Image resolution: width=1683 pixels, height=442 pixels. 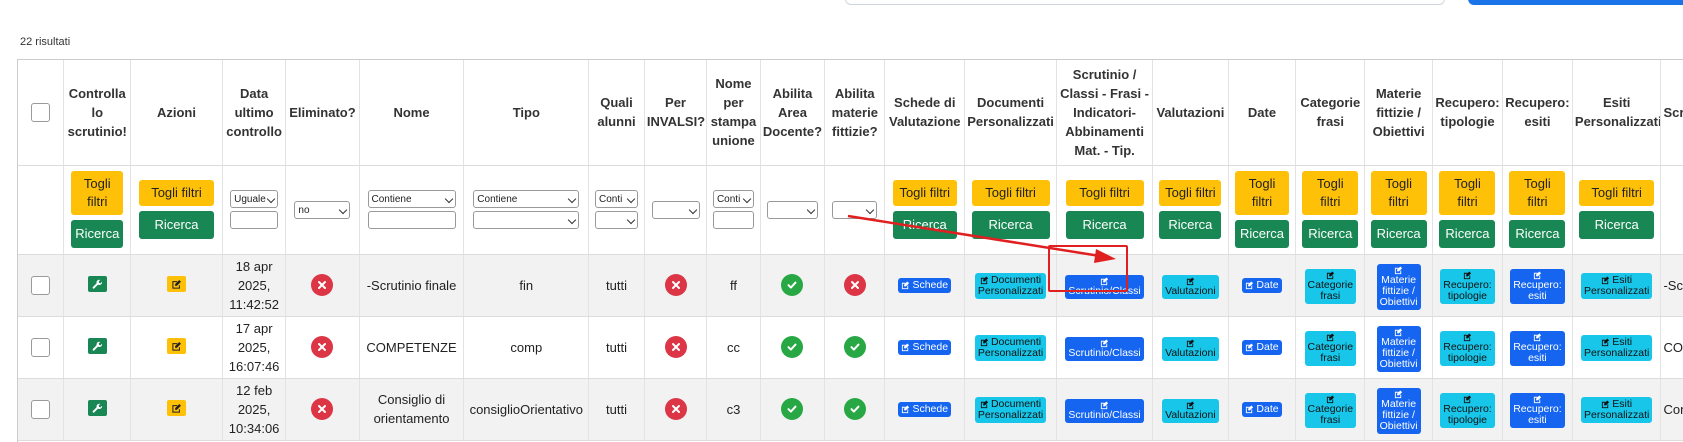 What do you see at coordinates (322, 113) in the screenshot?
I see `col-header-eliminato: Eliminato?` at bounding box center [322, 113].